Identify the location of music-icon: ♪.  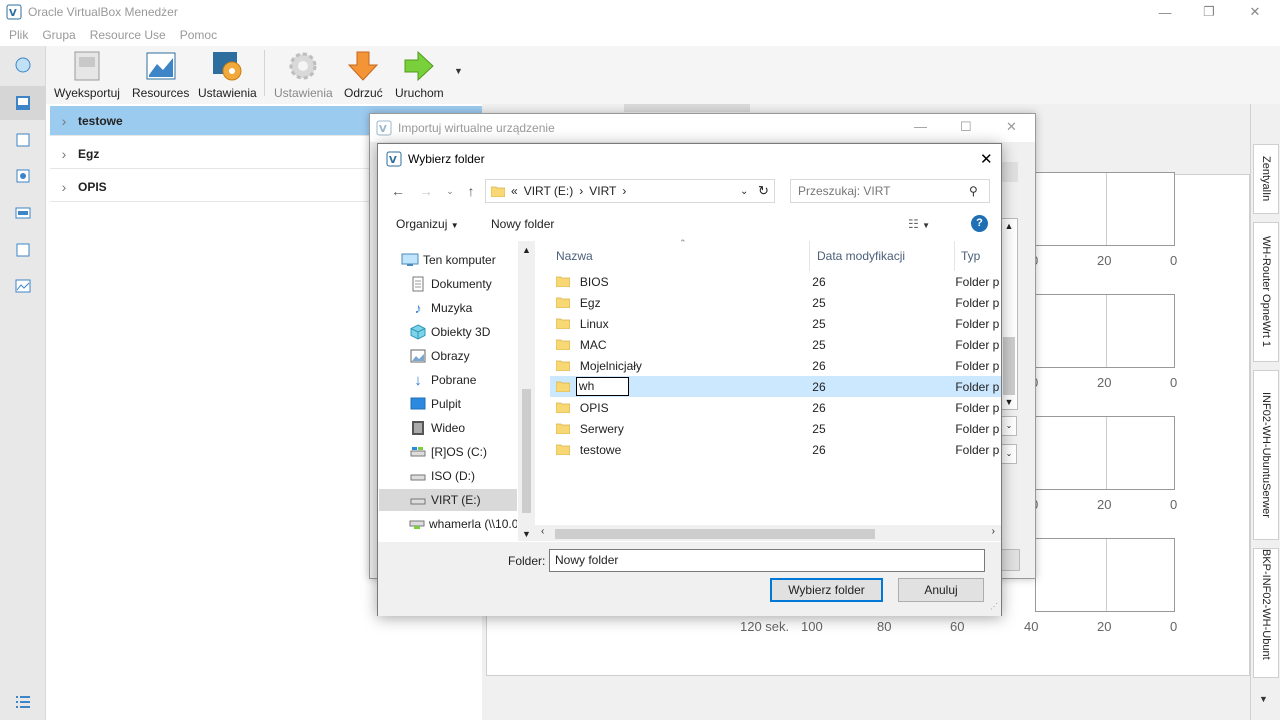
(418, 308).